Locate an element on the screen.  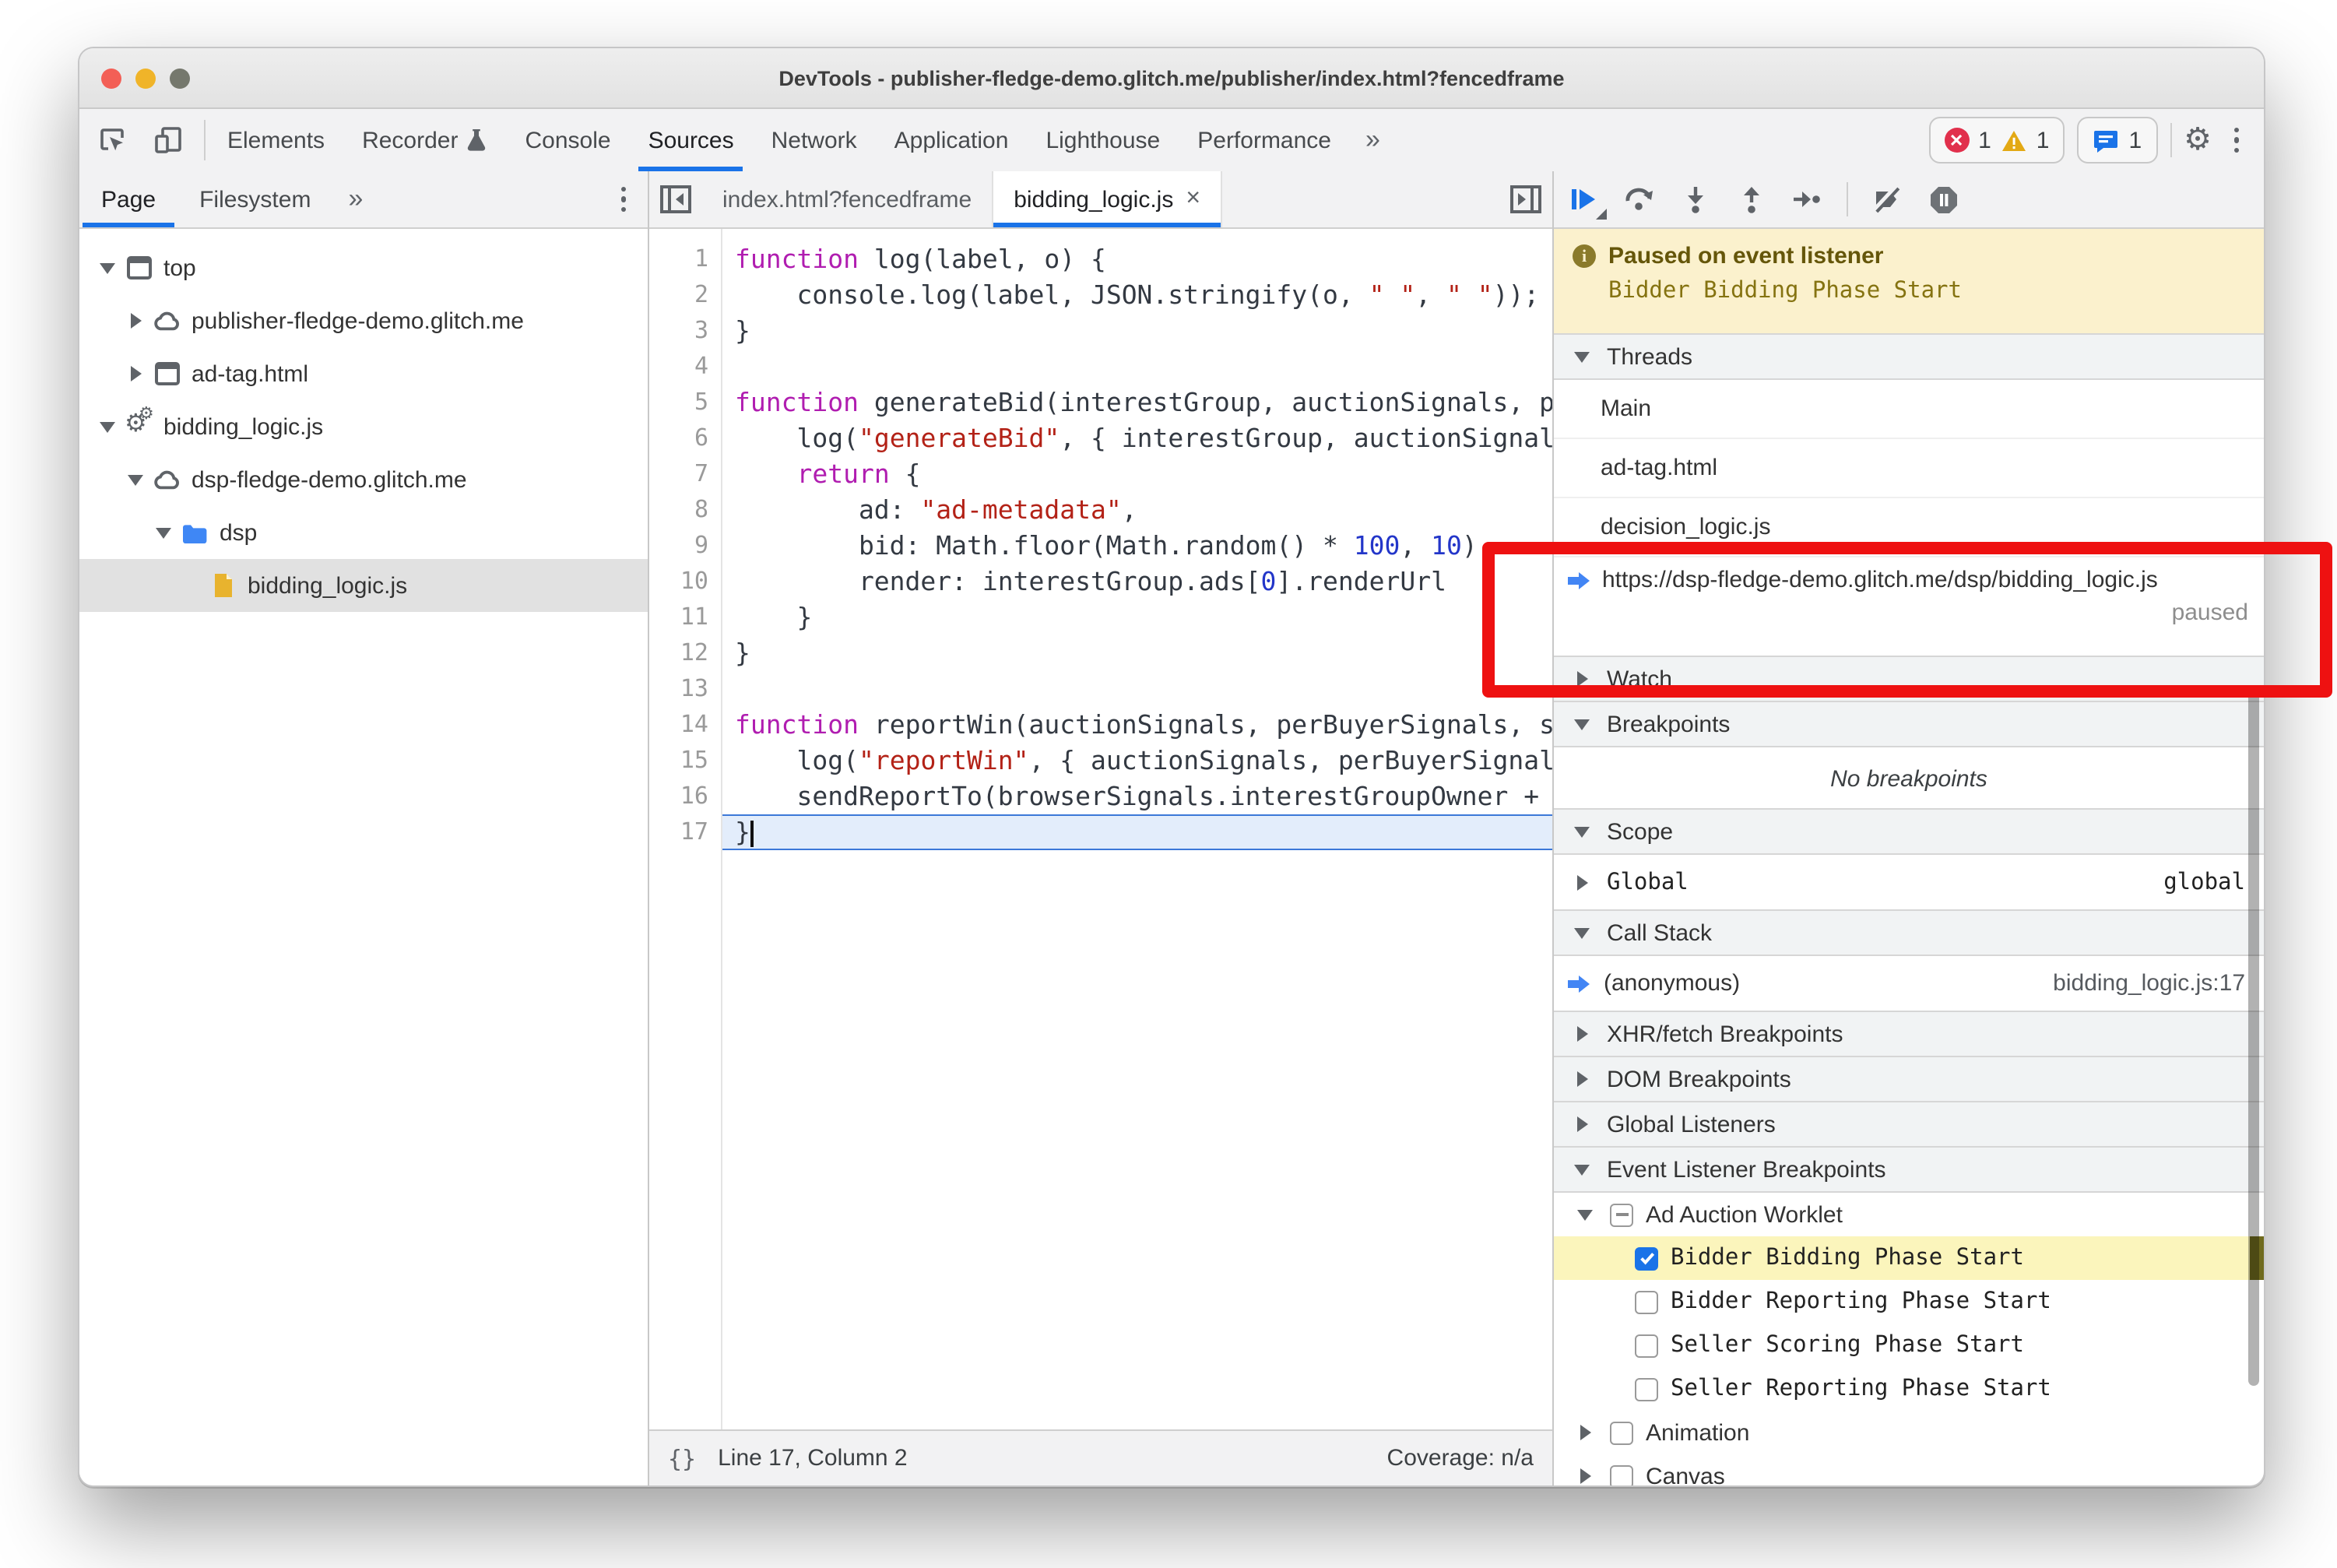
tab-console: Console is located at coordinates (567, 140).